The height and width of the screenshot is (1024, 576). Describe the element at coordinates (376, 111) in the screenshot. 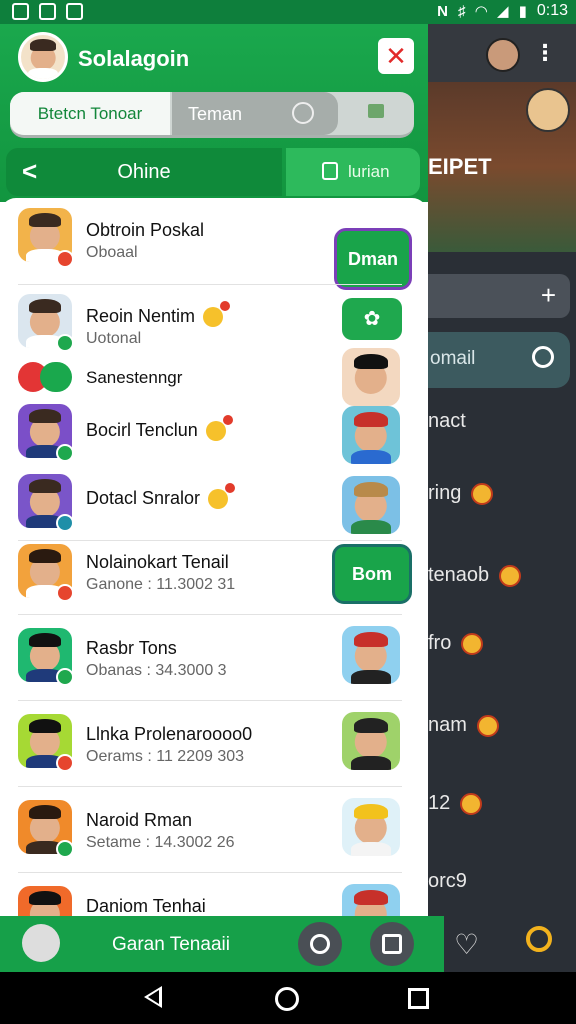

I see `lock-icon` at that location.